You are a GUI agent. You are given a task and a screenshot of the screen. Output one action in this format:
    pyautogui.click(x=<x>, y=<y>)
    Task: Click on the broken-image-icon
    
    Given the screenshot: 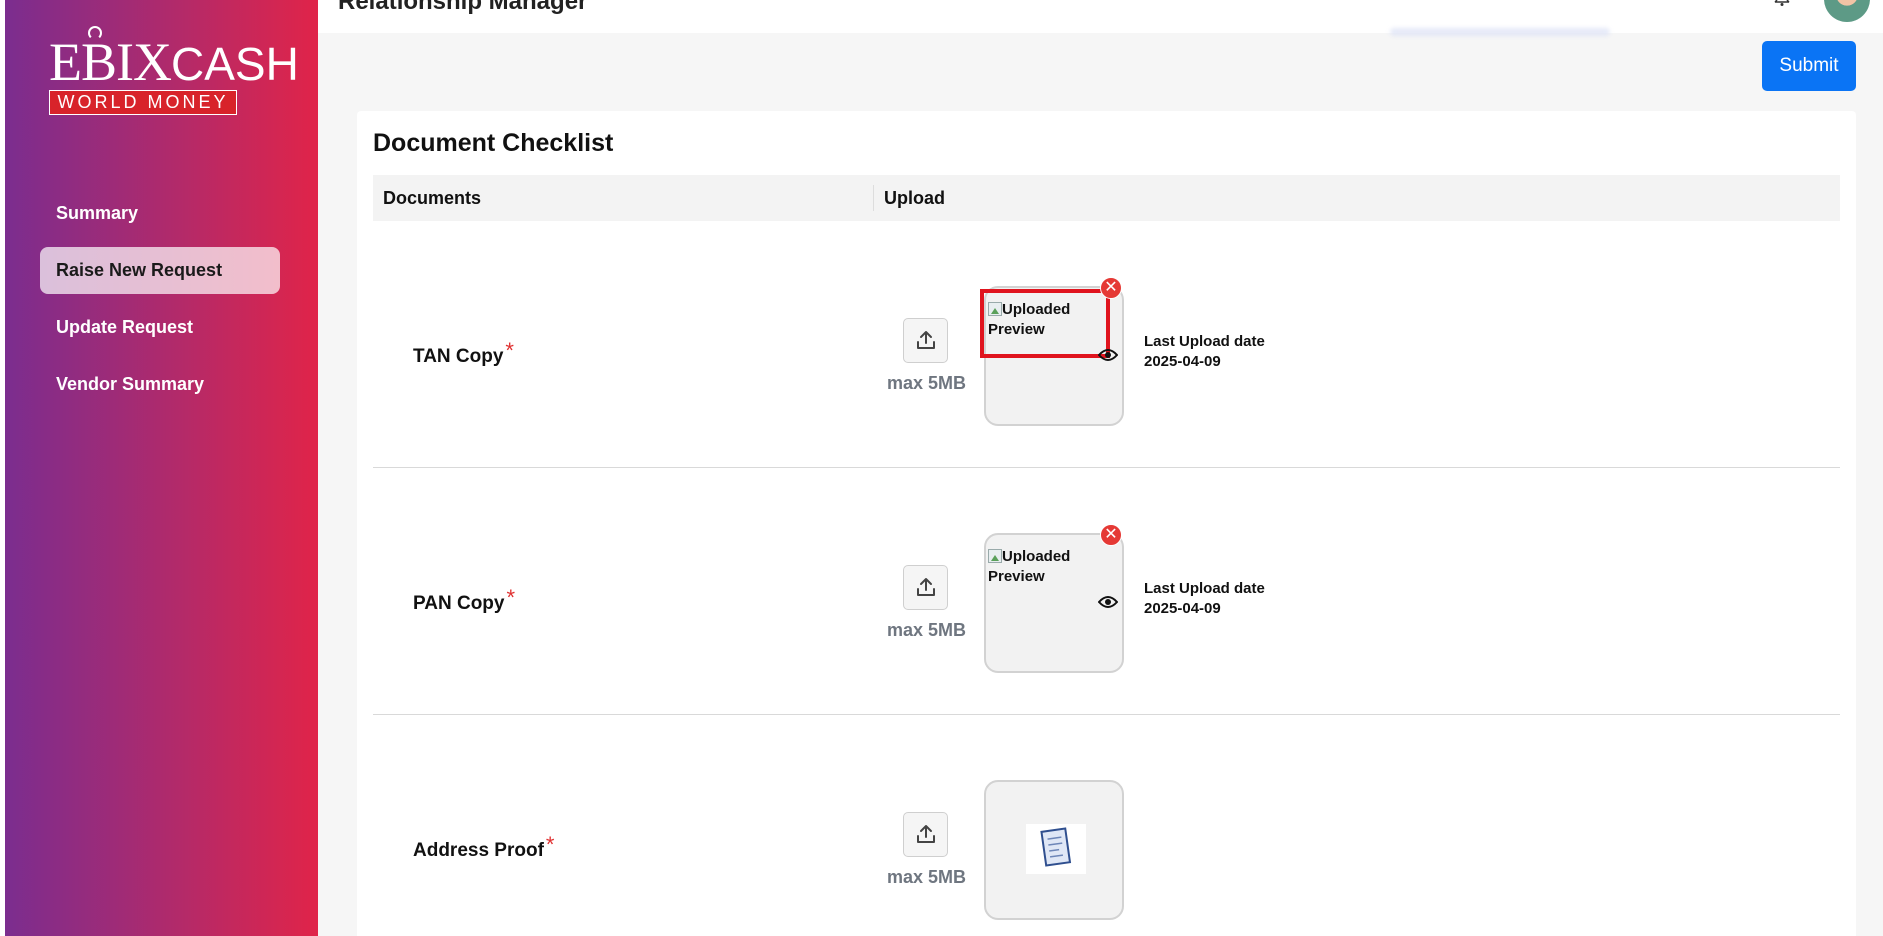 What is the action you would take?
    pyautogui.click(x=995, y=556)
    